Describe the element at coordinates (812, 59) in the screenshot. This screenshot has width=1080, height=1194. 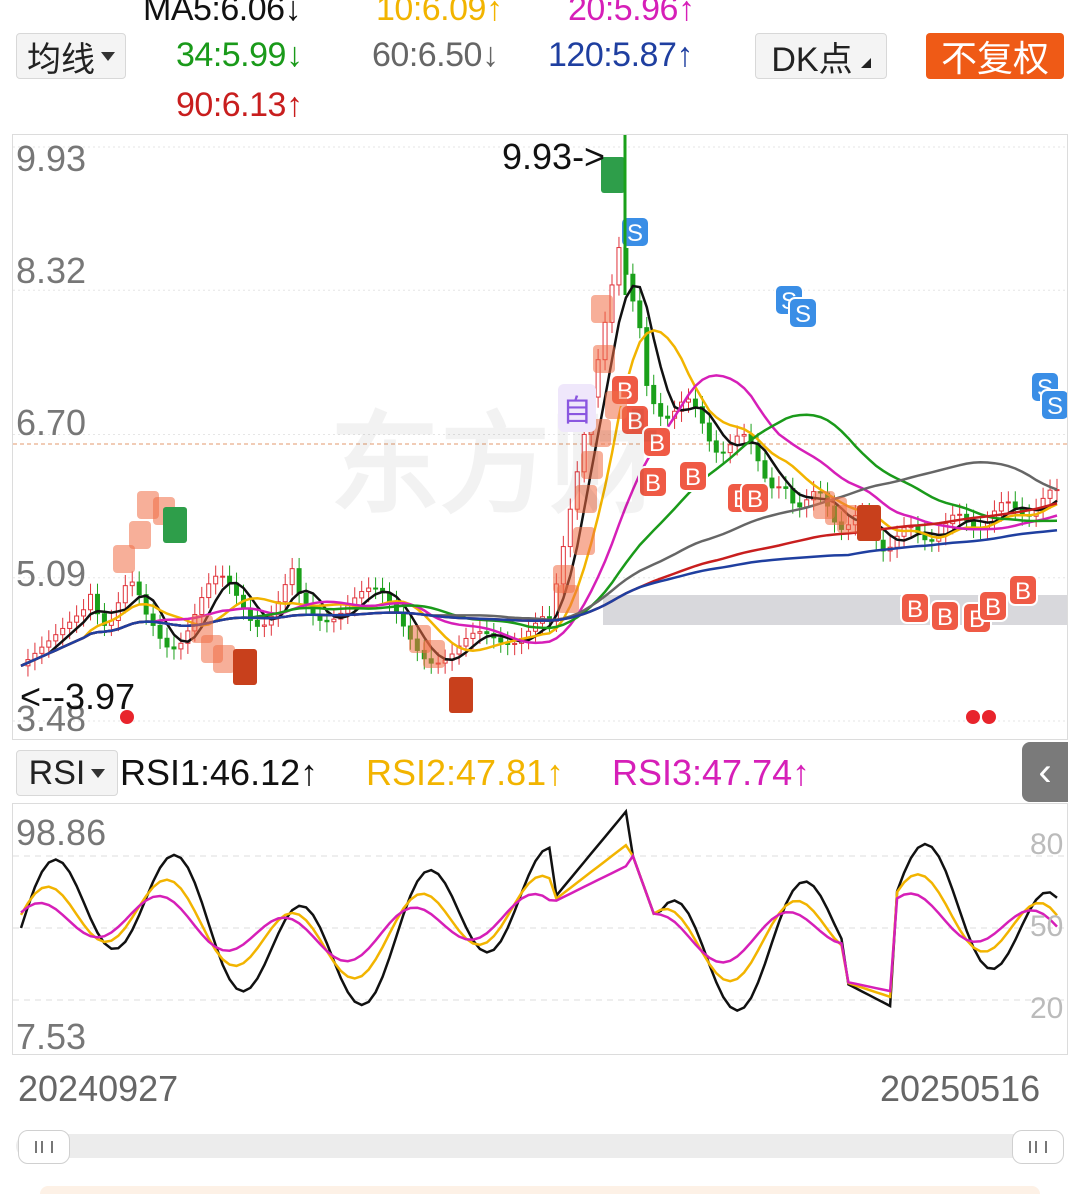
I see `dk-select-label: DK点` at that location.